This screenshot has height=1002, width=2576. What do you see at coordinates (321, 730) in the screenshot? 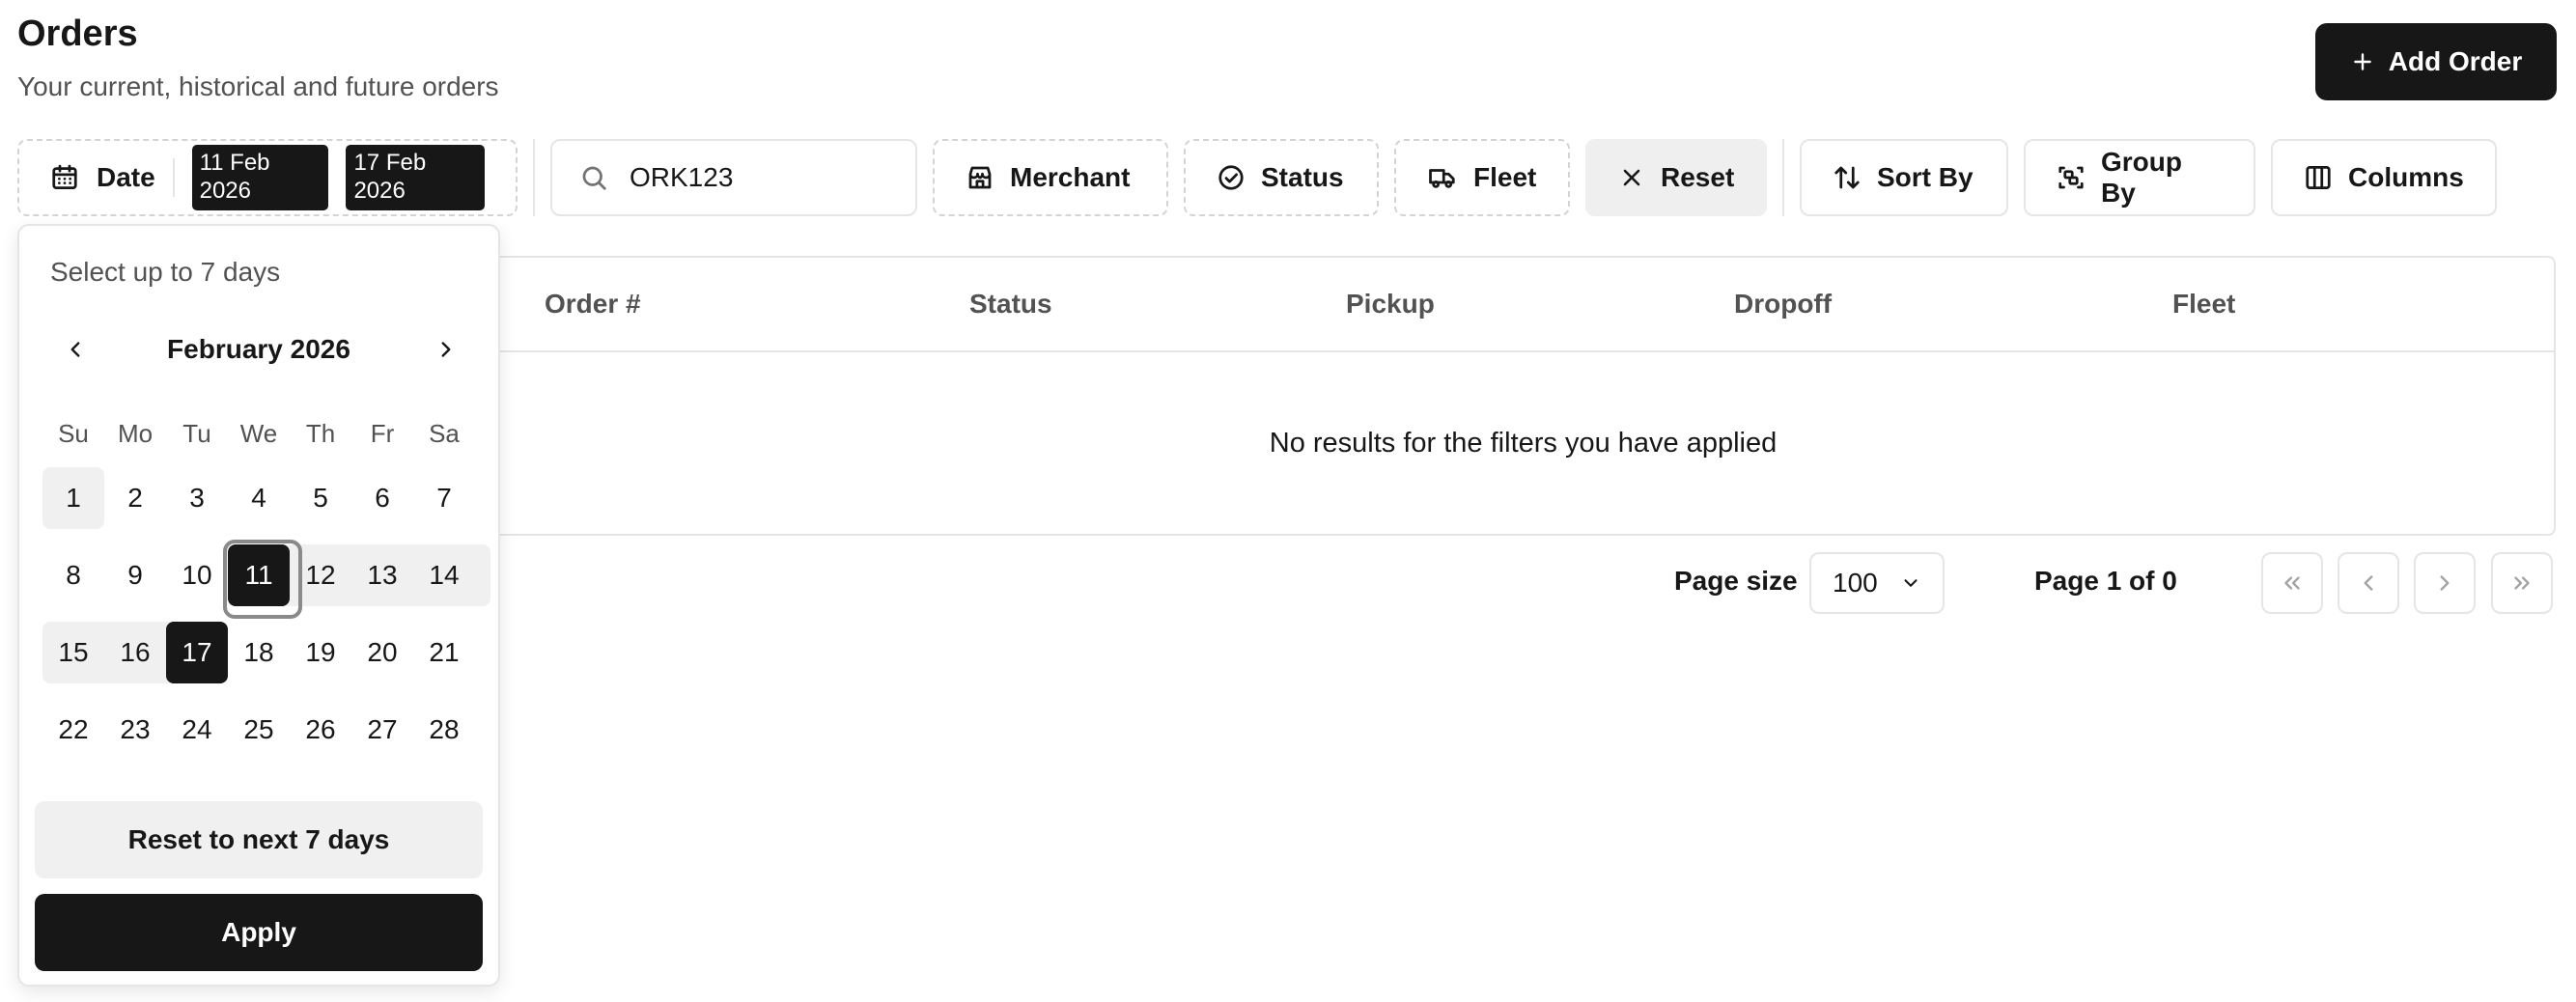
I see `calendar-day: 26` at bounding box center [321, 730].